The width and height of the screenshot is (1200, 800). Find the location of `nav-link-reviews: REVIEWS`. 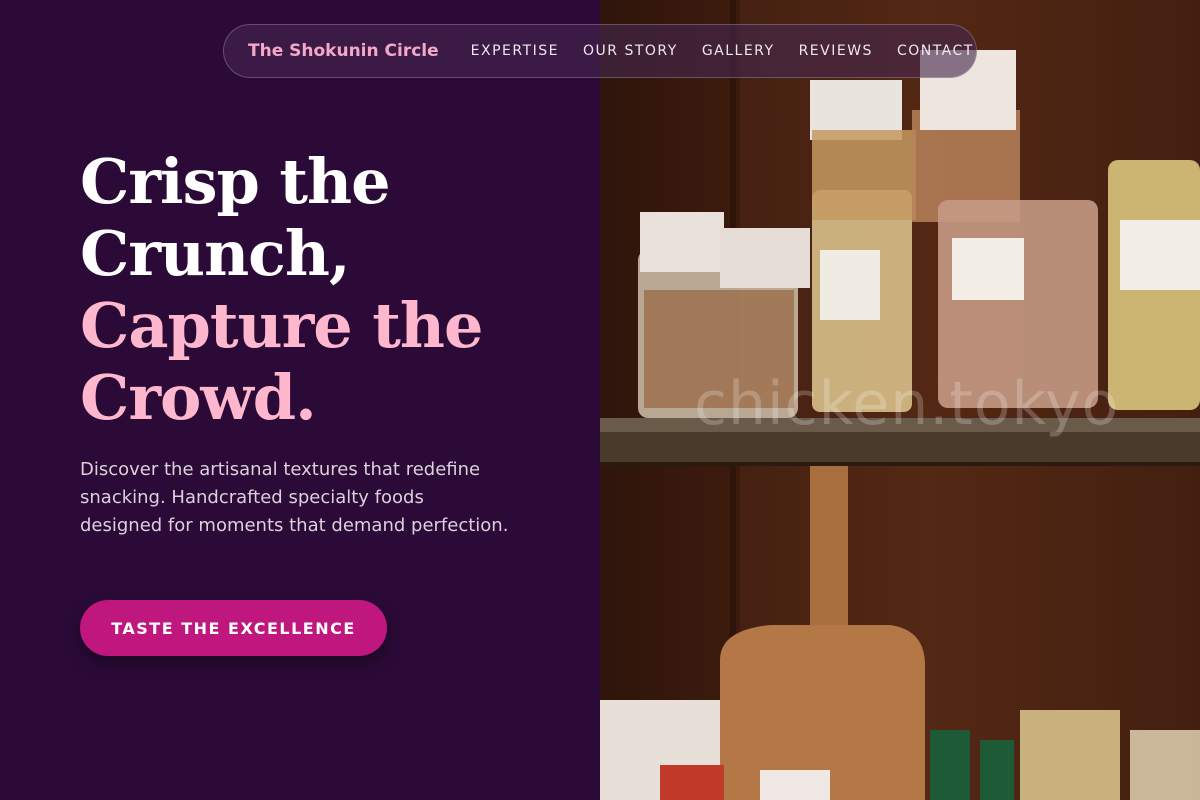

nav-link-reviews: REVIEWS is located at coordinates (836, 51).